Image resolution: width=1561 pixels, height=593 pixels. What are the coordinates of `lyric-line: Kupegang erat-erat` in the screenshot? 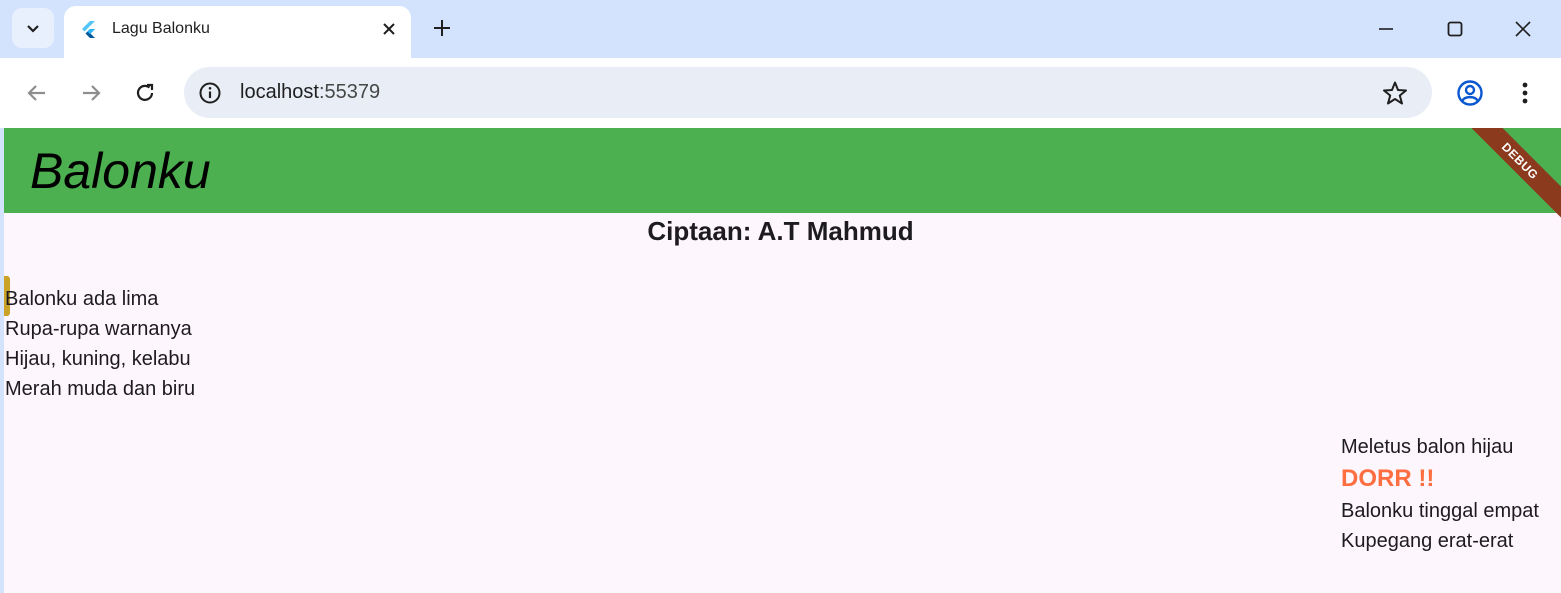 It's located at (1427, 541).